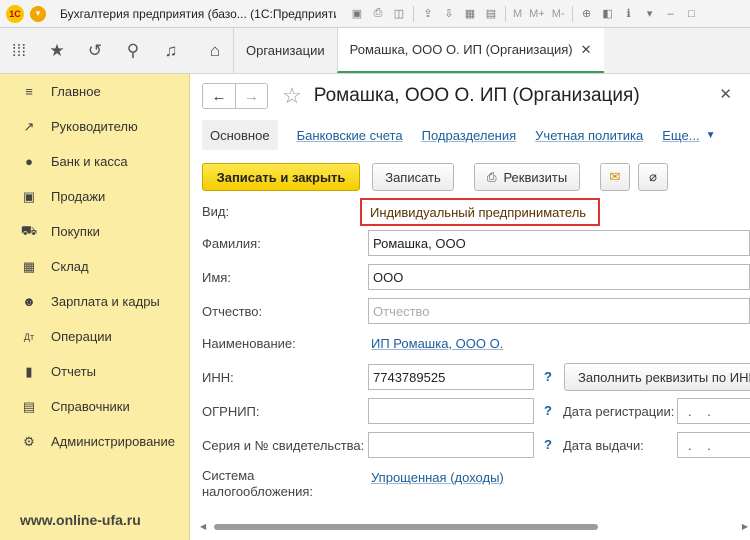  I want to click on tab-label: Ромашка, ООО О. ИП (Организация), so click(461, 49).